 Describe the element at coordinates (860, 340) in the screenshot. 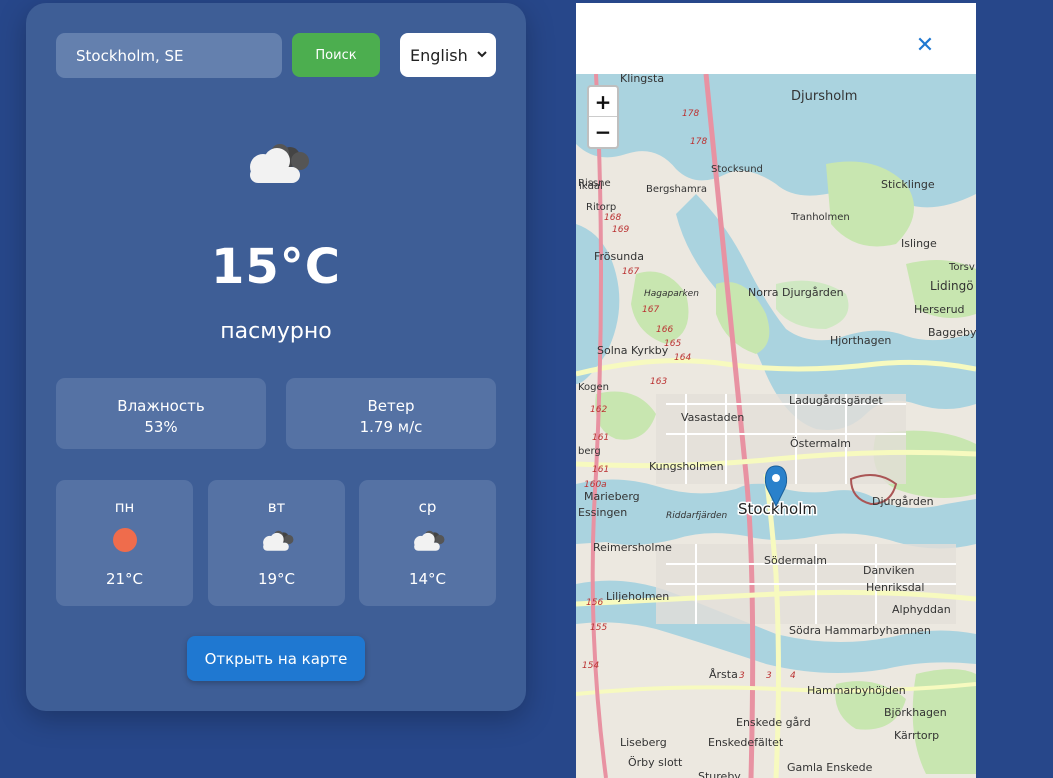

I see `map-place-label: Hjorthagen` at that location.